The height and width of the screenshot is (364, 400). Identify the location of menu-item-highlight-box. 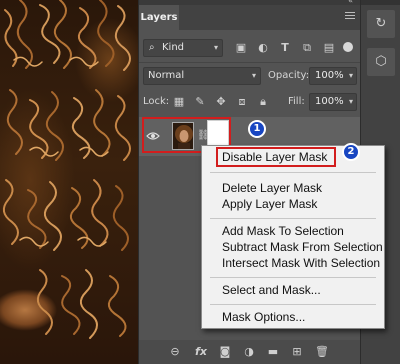
(276, 157).